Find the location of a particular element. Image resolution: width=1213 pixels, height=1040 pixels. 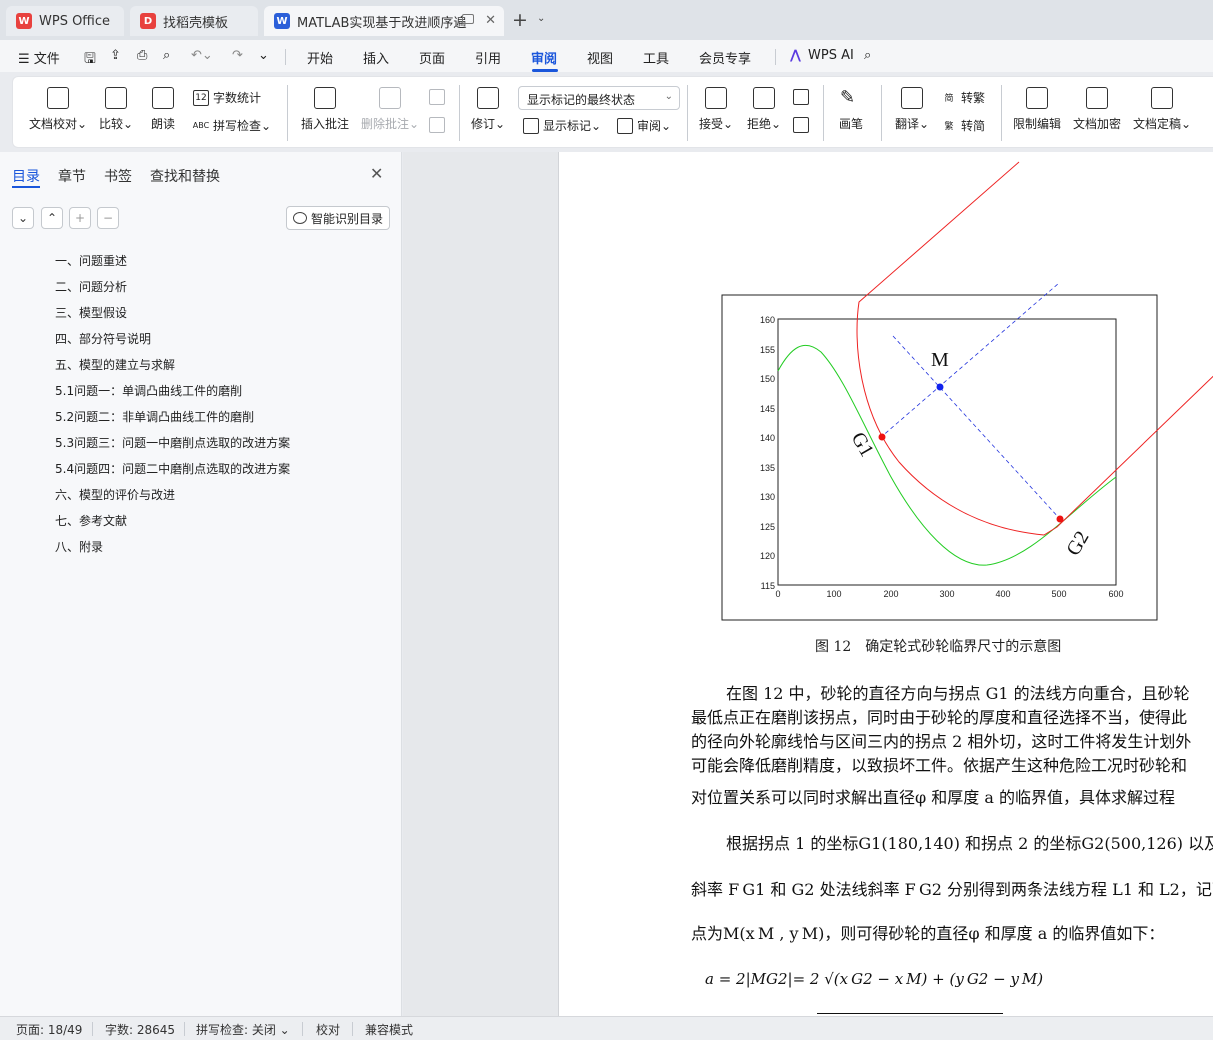

insert-comment-button: 插入批注 is located at coordinates (325, 109).